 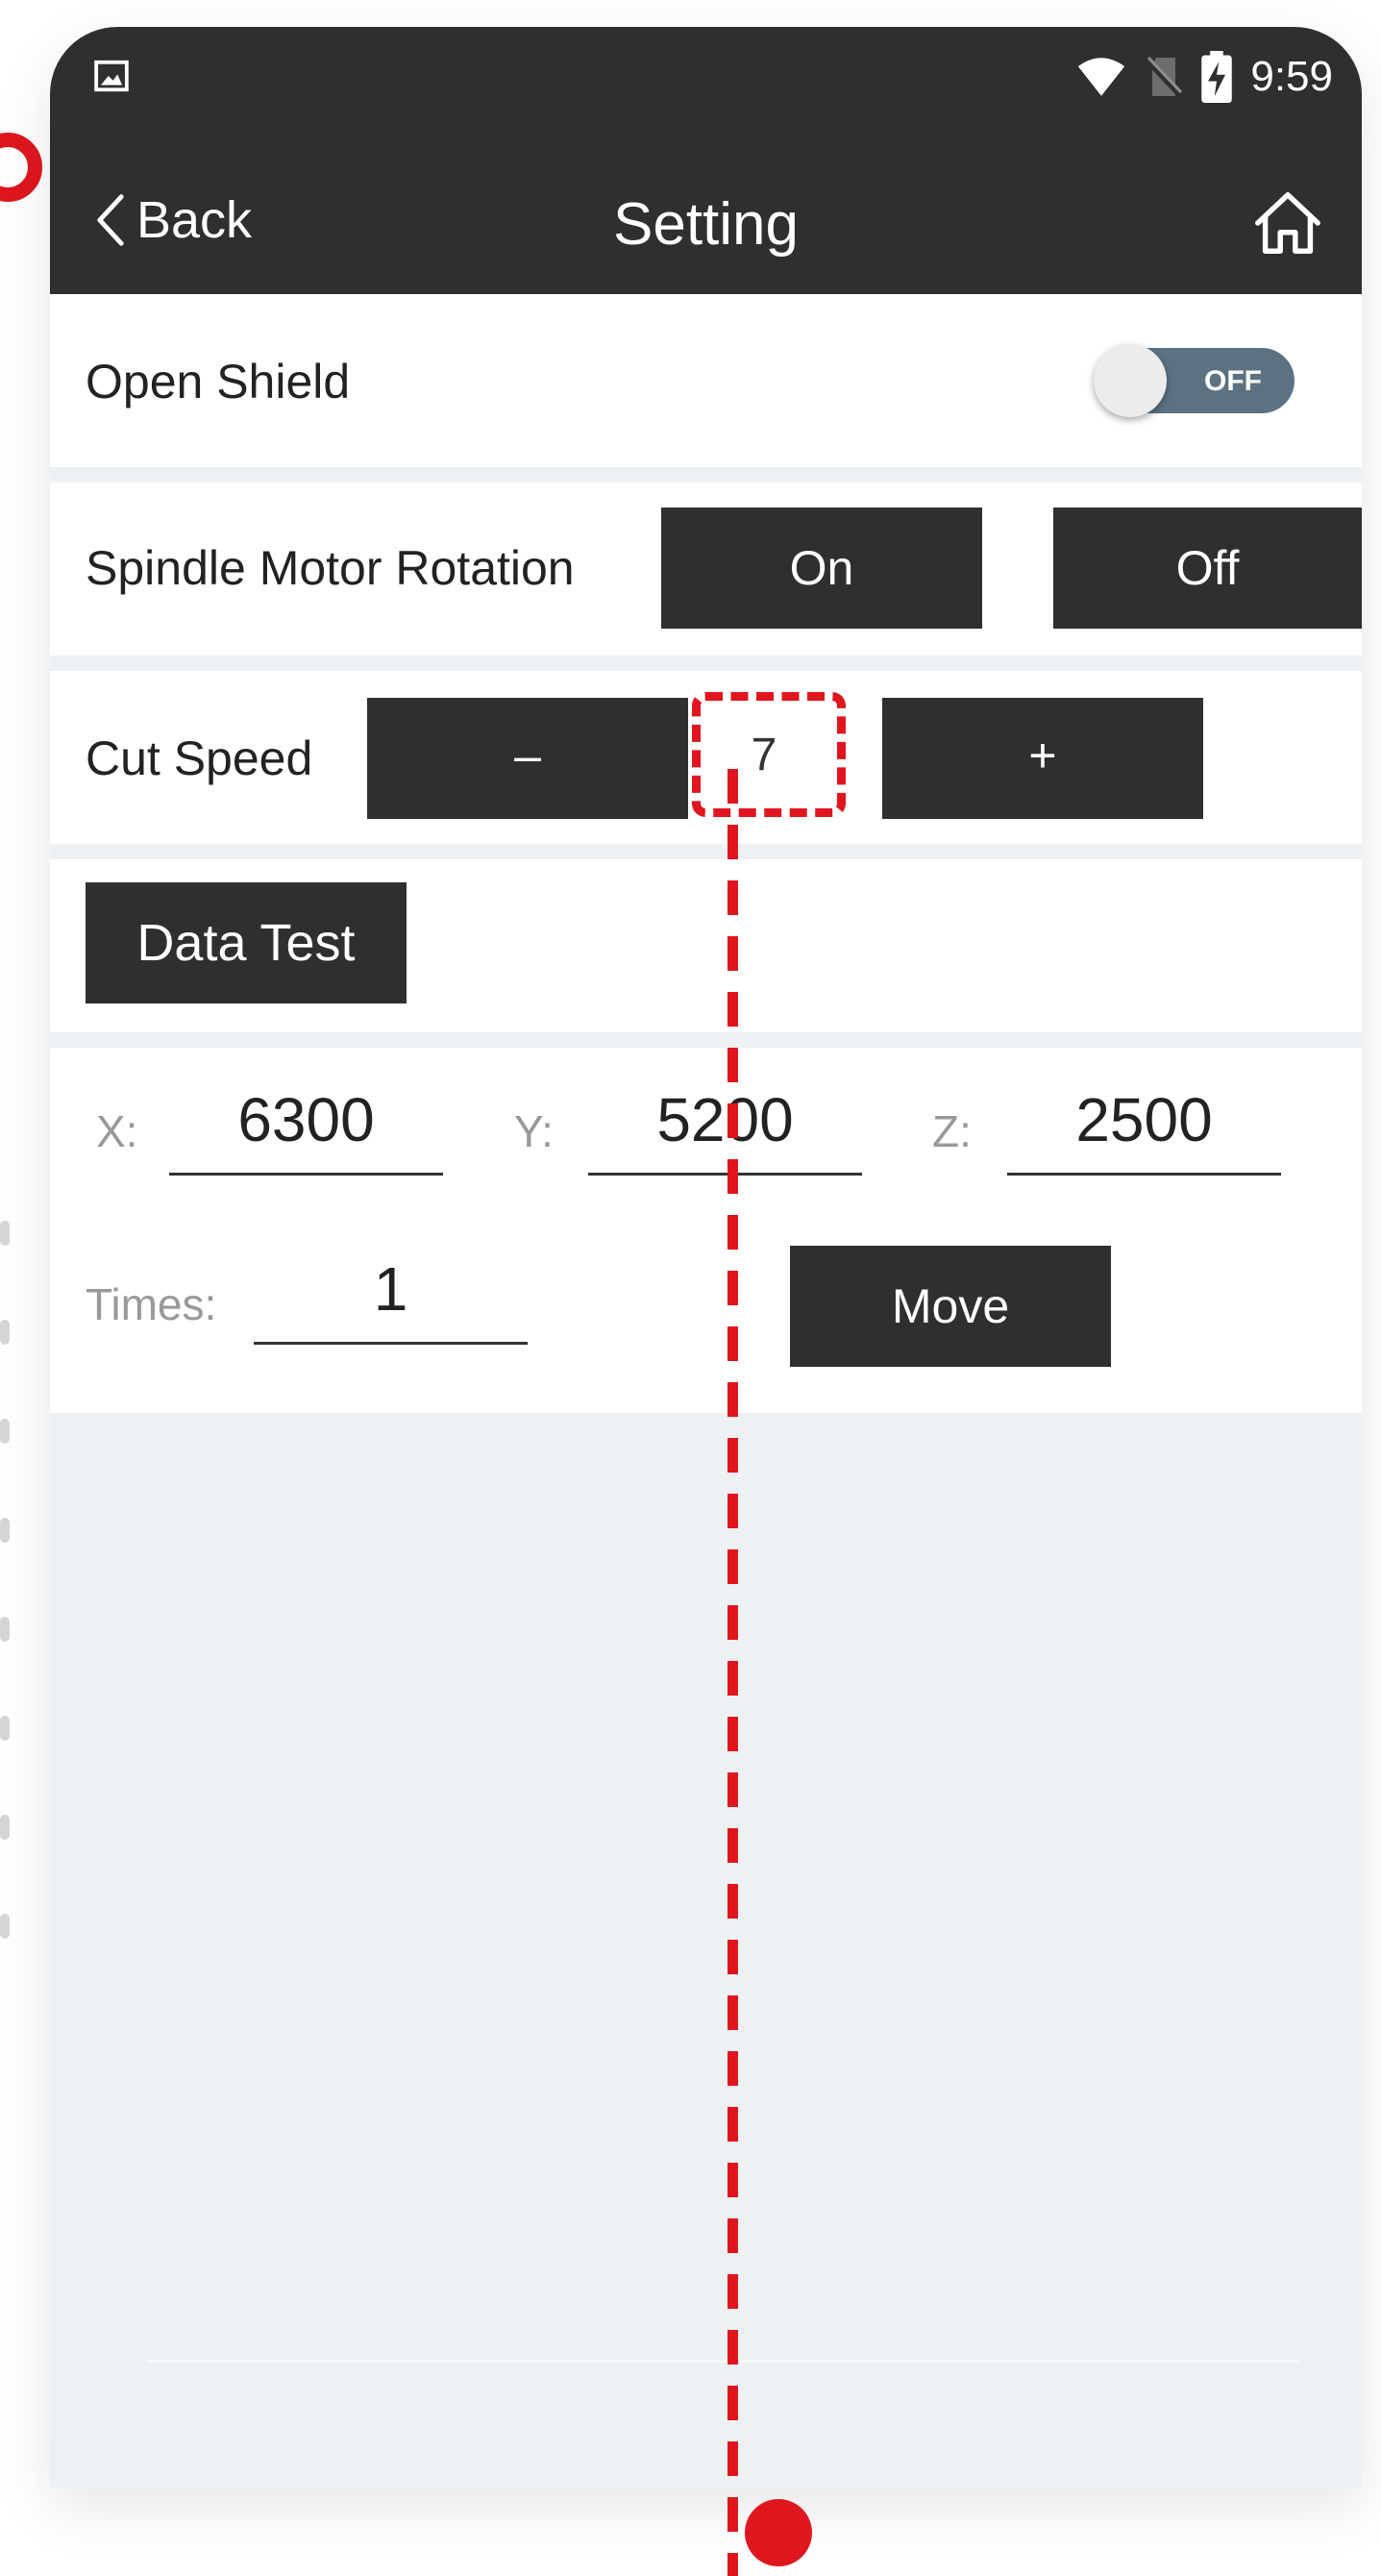 I want to click on data-test-button: Data Test, so click(x=246, y=943).